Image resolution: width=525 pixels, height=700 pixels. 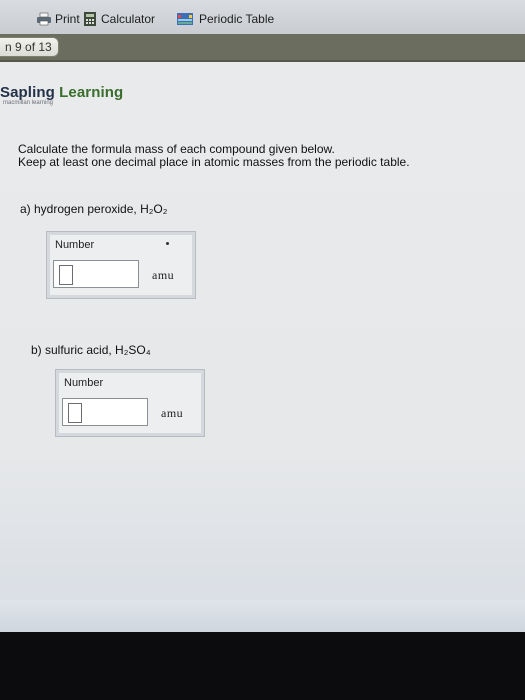 I want to click on number-input-b, so click(x=105, y=412).